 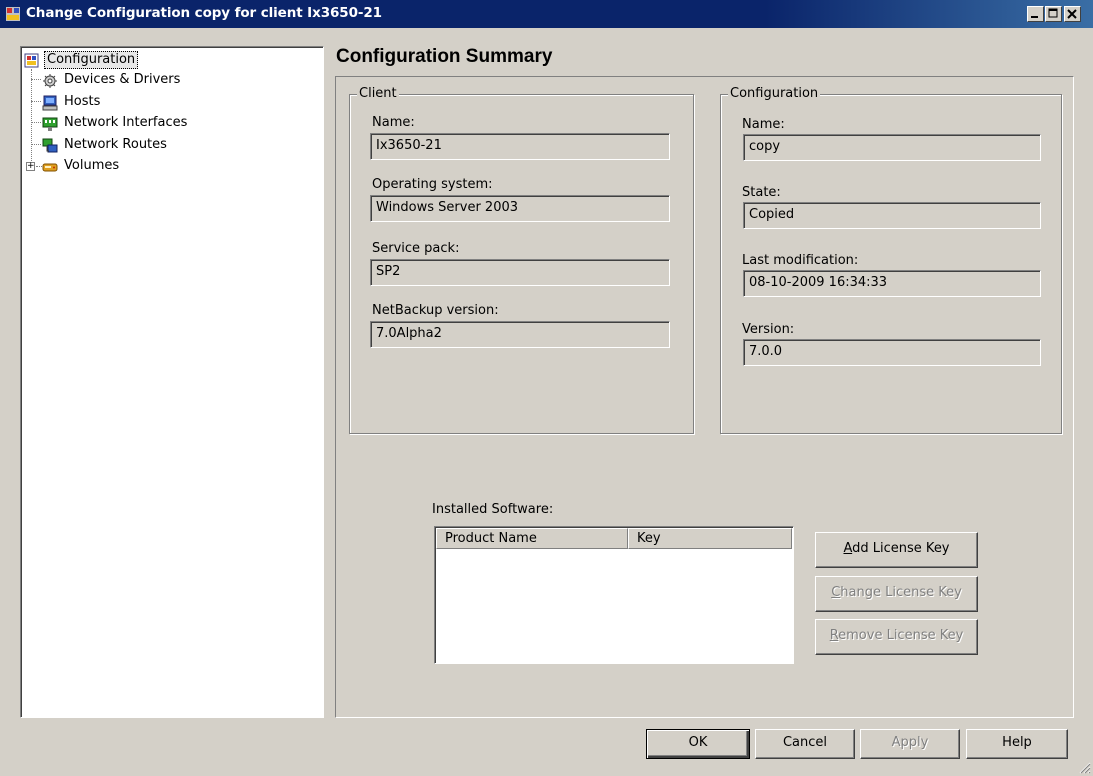 What do you see at coordinates (435, 310) in the screenshot?
I see `netbackup-version-label: NetBackup version:` at bounding box center [435, 310].